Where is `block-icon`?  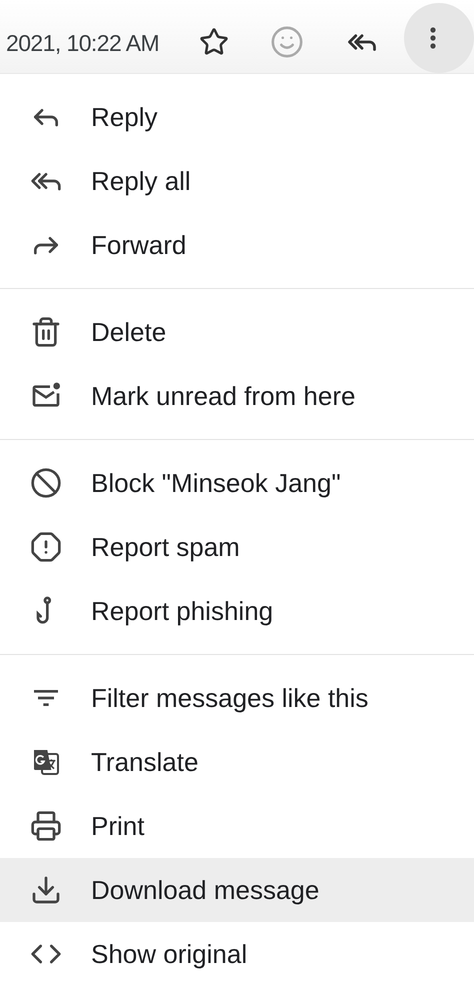 block-icon is located at coordinates (46, 483).